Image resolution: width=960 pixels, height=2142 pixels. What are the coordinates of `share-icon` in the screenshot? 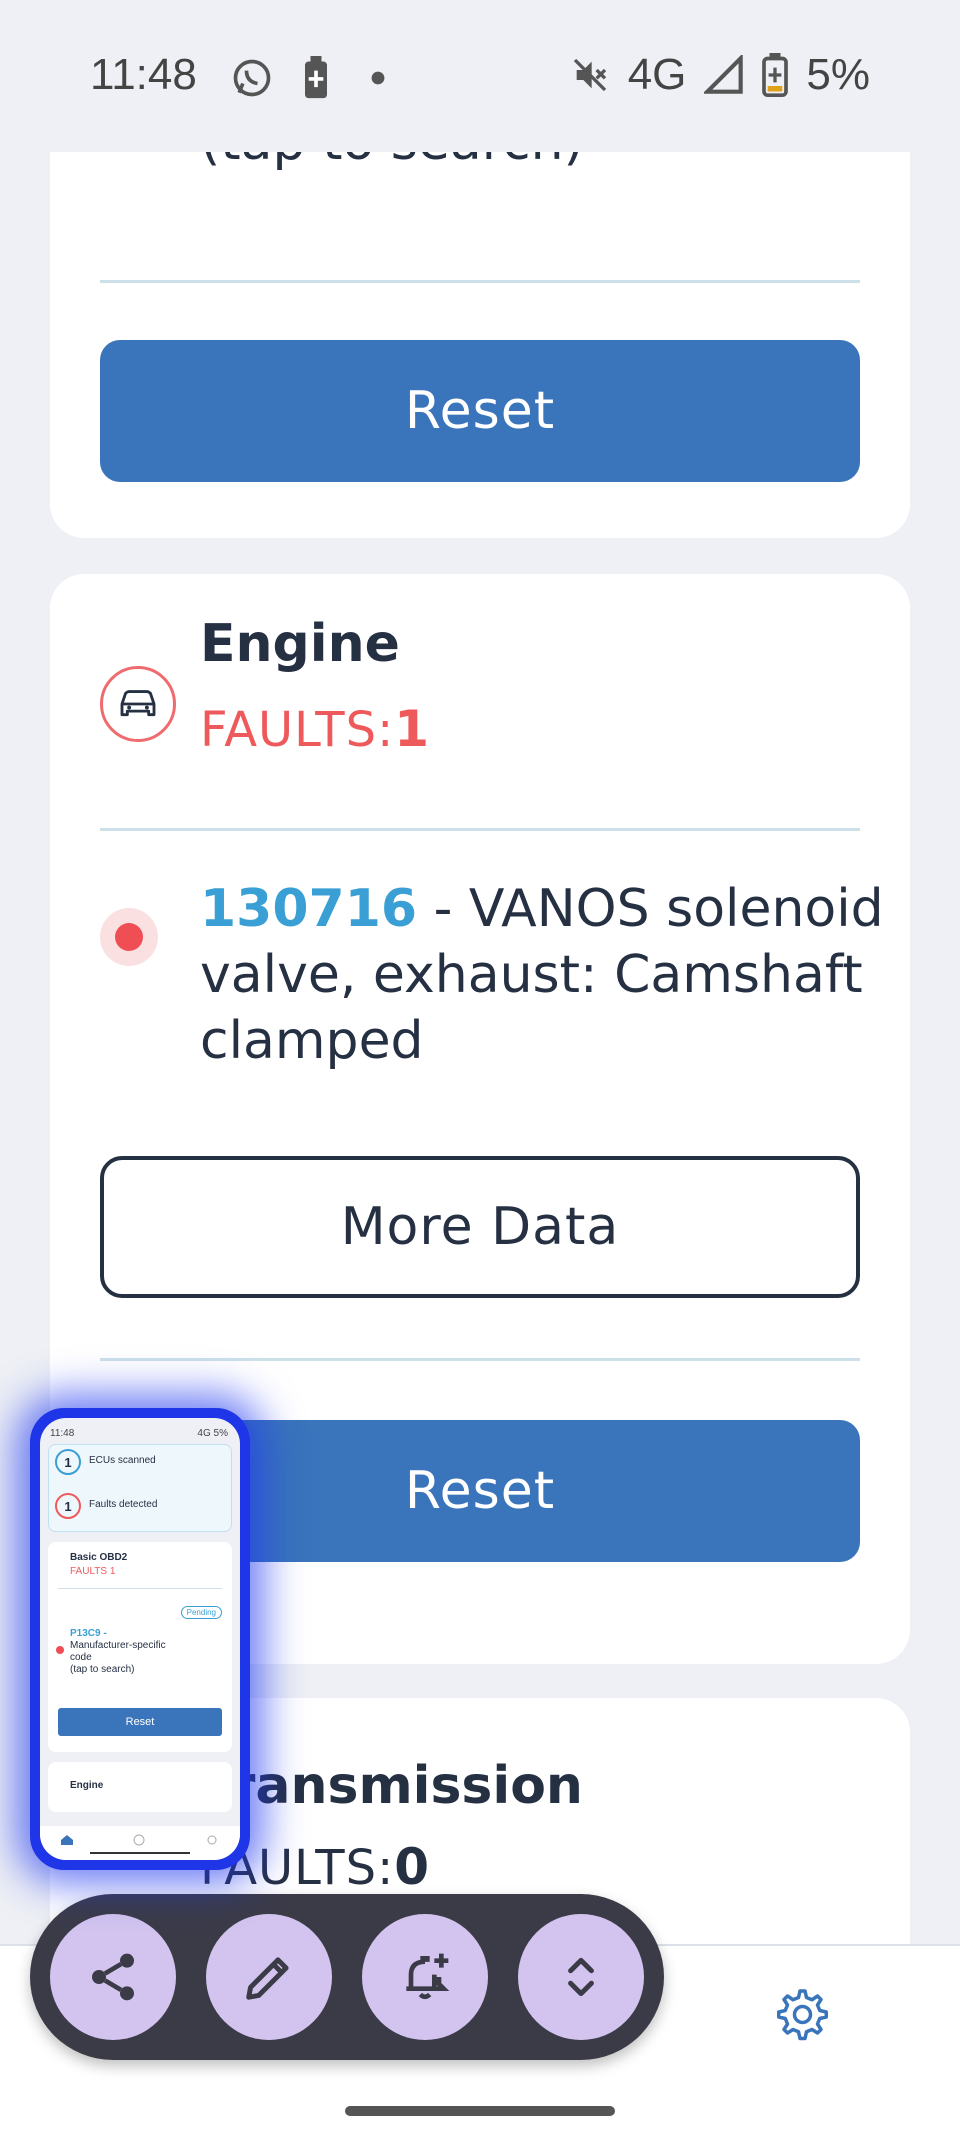 It's located at (113, 1977).